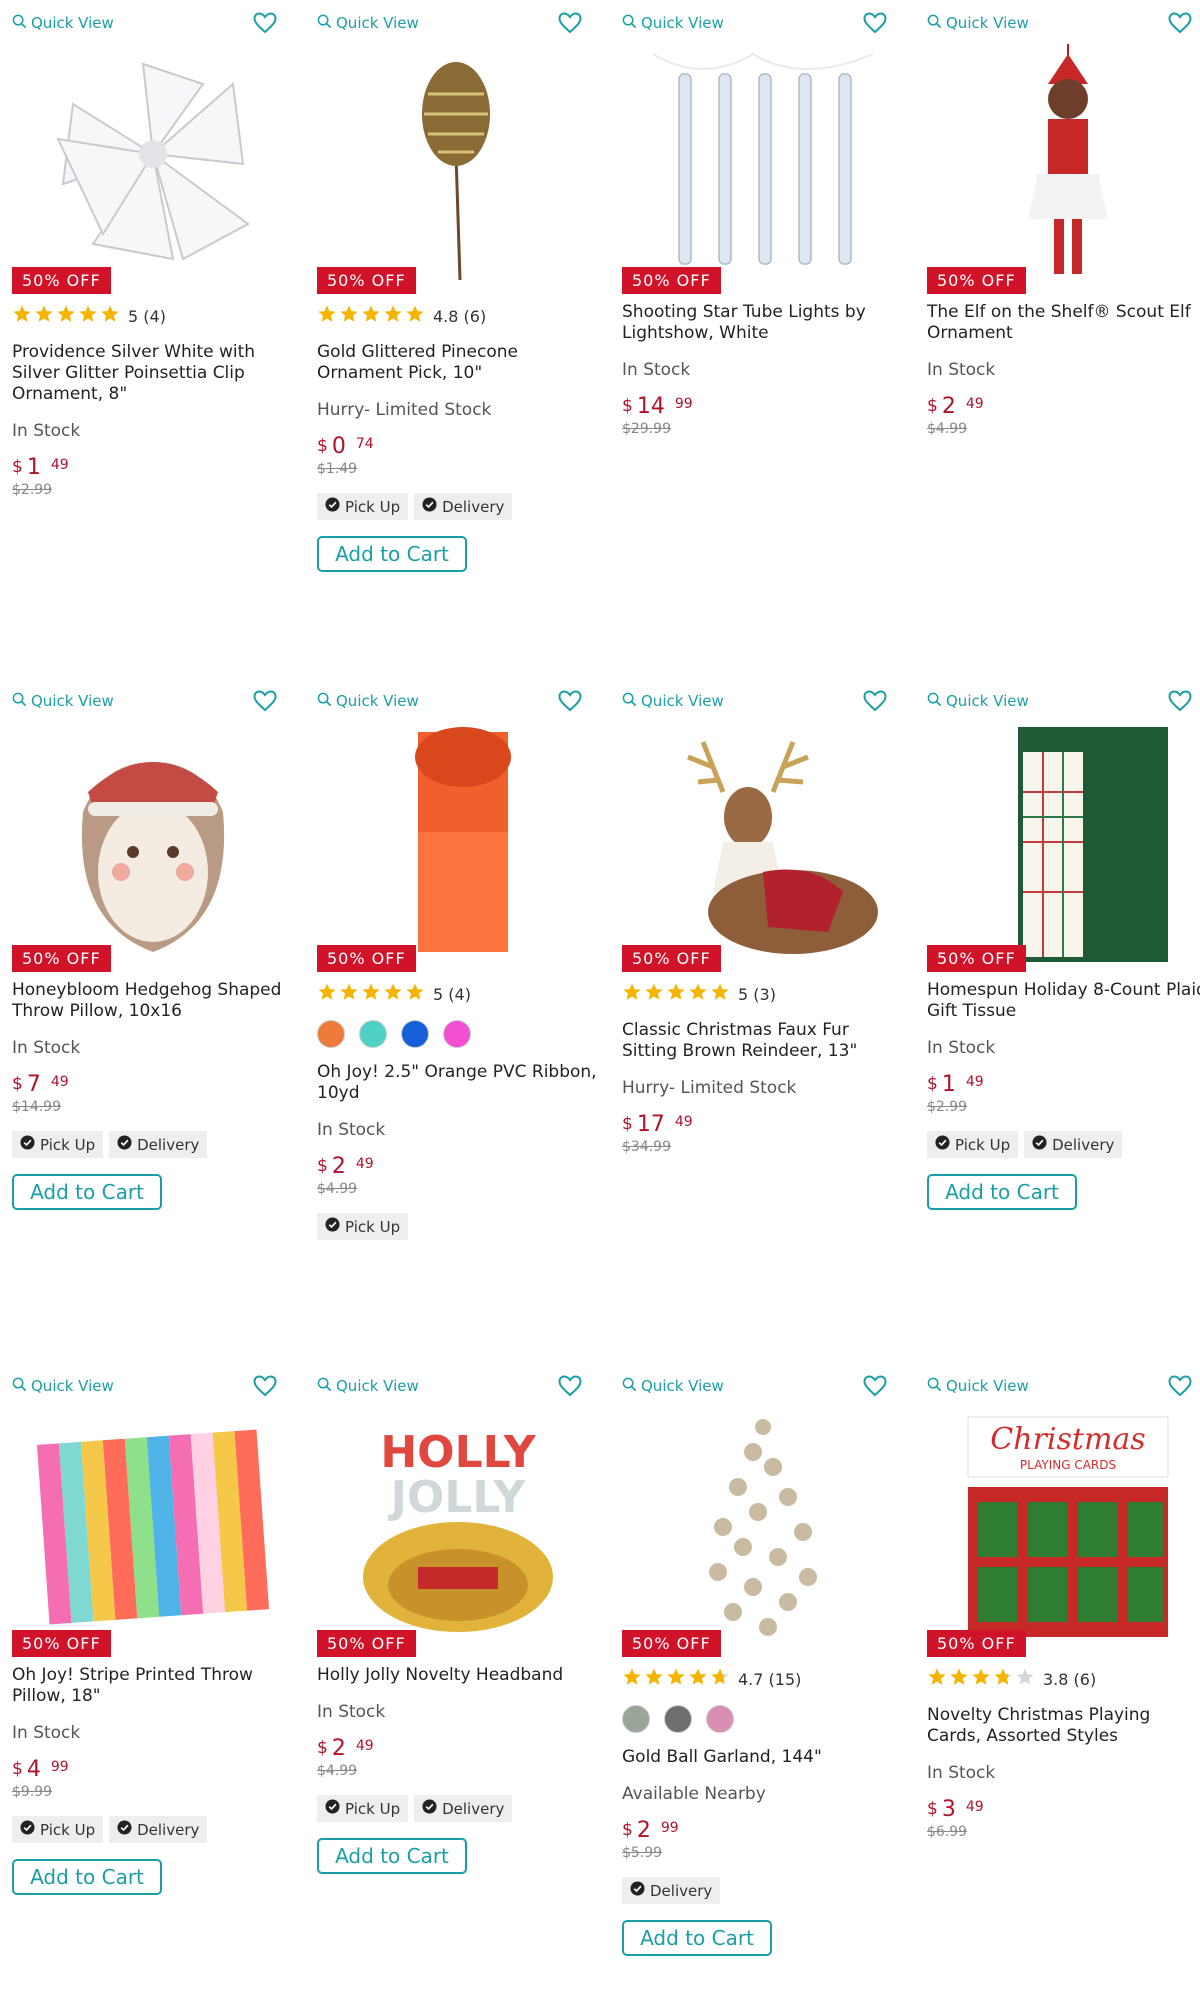 This screenshot has height=2006, width=1200. What do you see at coordinates (338, 1748) in the screenshot?
I see `price-dollars: 2` at bounding box center [338, 1748].